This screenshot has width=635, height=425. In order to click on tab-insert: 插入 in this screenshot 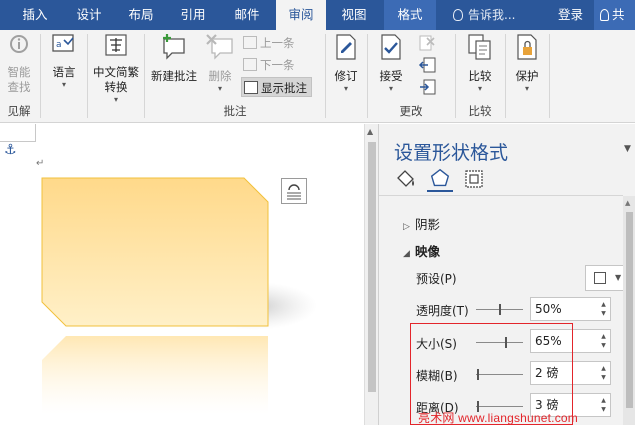, I will do `click(35, 15)`.